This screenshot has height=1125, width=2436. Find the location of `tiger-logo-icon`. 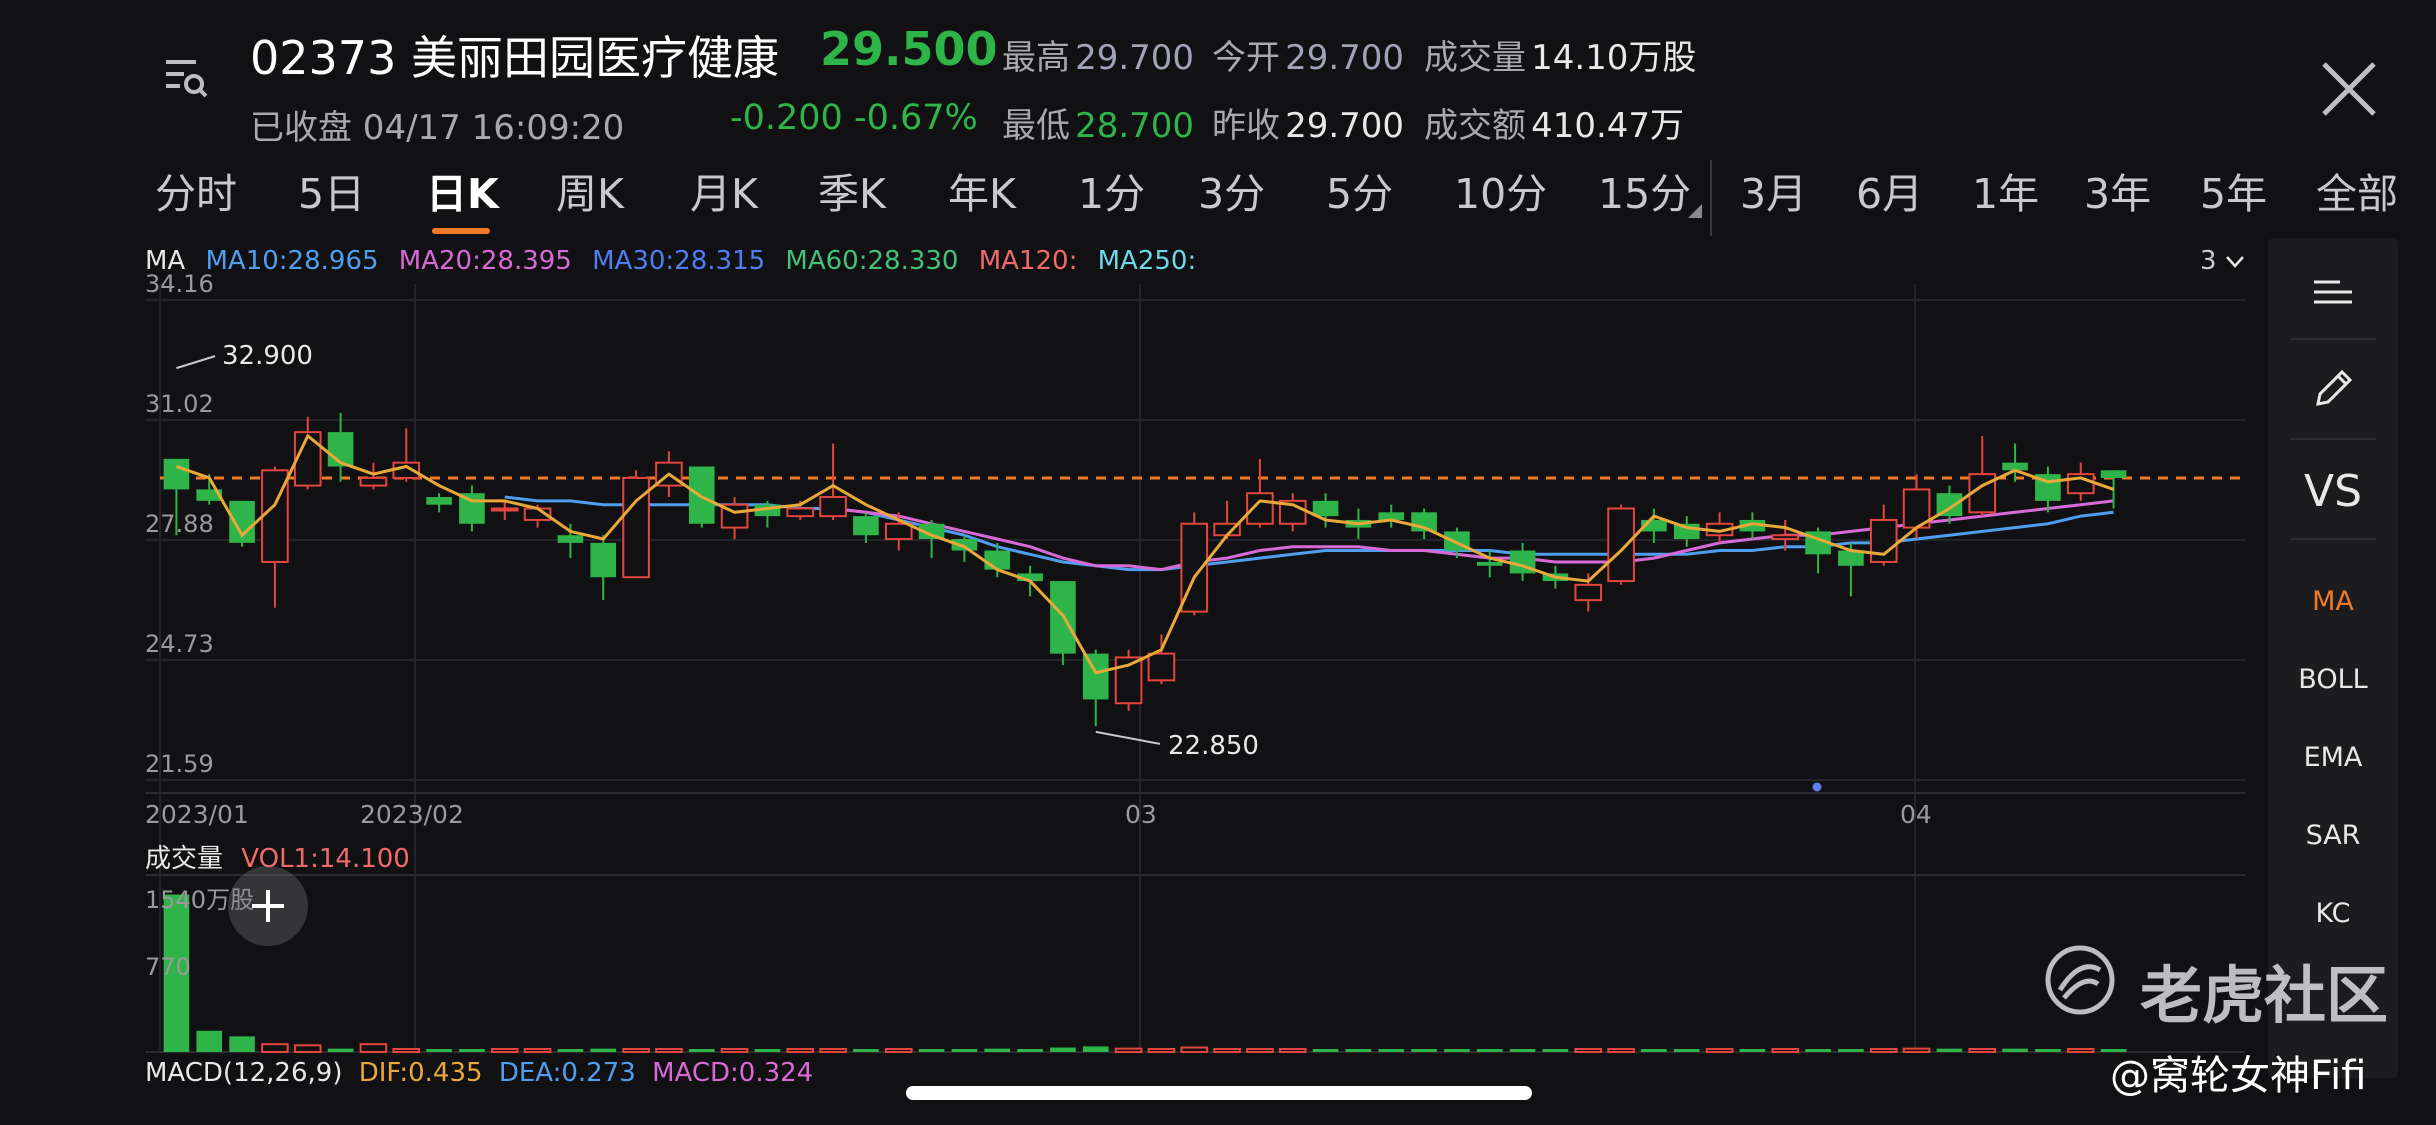

tiger-logo-icon is located at coordinates (2080, 980).